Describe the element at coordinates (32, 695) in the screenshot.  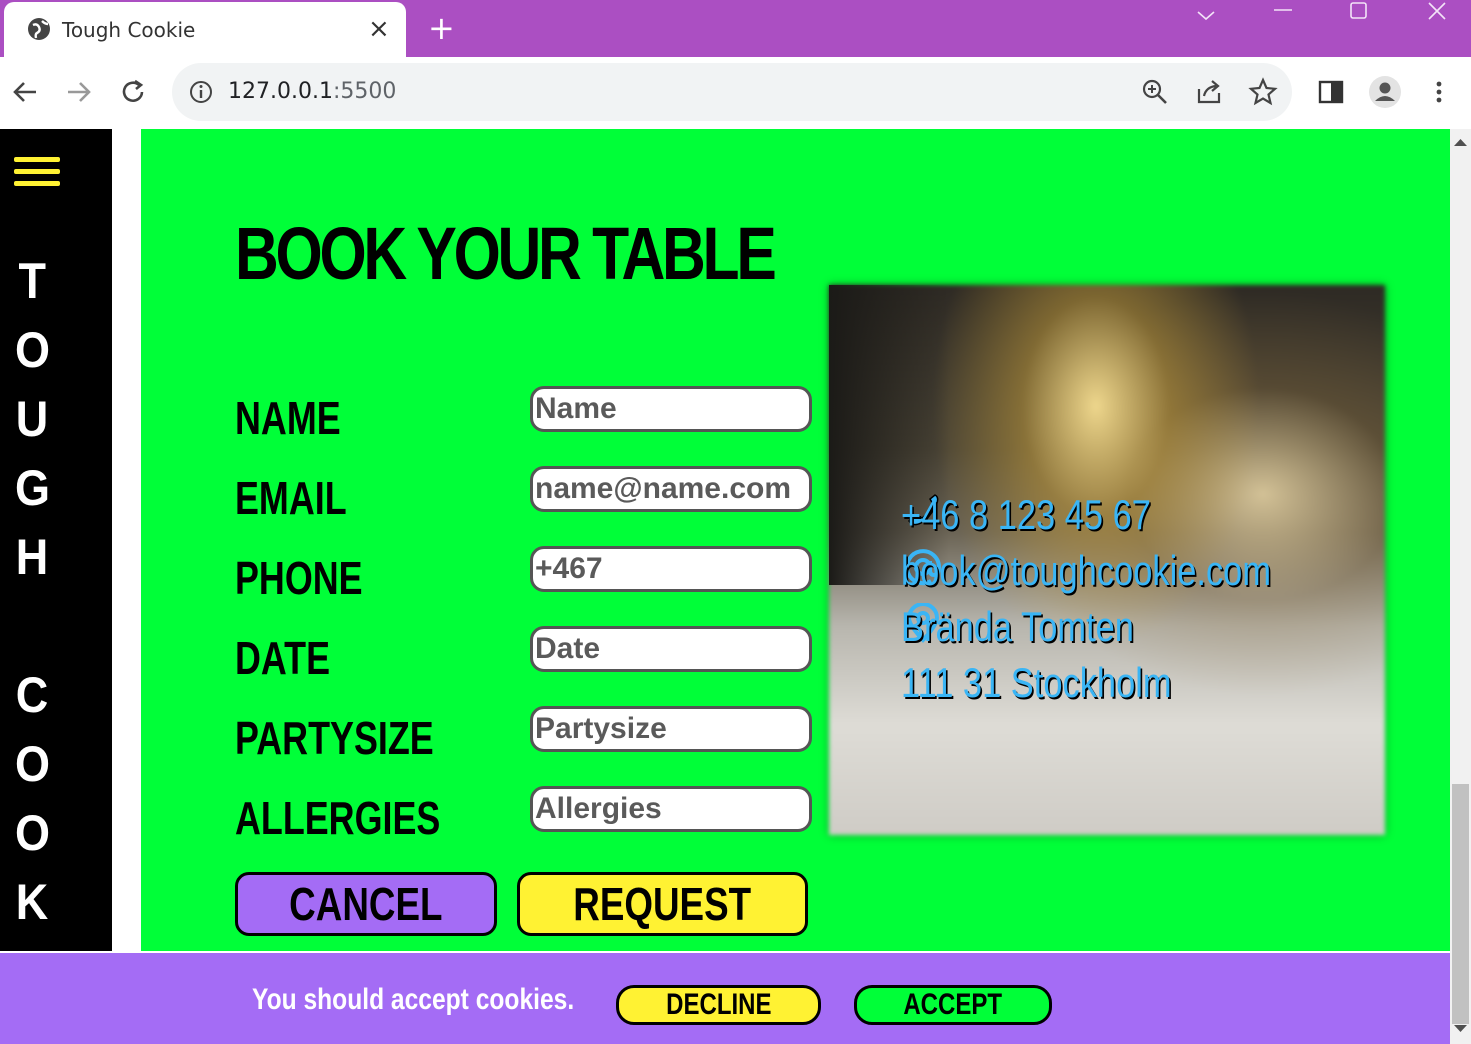
I see `brand-letter: C` at that location.